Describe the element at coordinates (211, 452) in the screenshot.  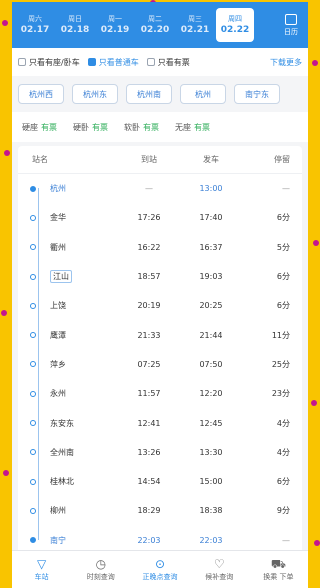
I see `depart-time: 13:30` at that location.